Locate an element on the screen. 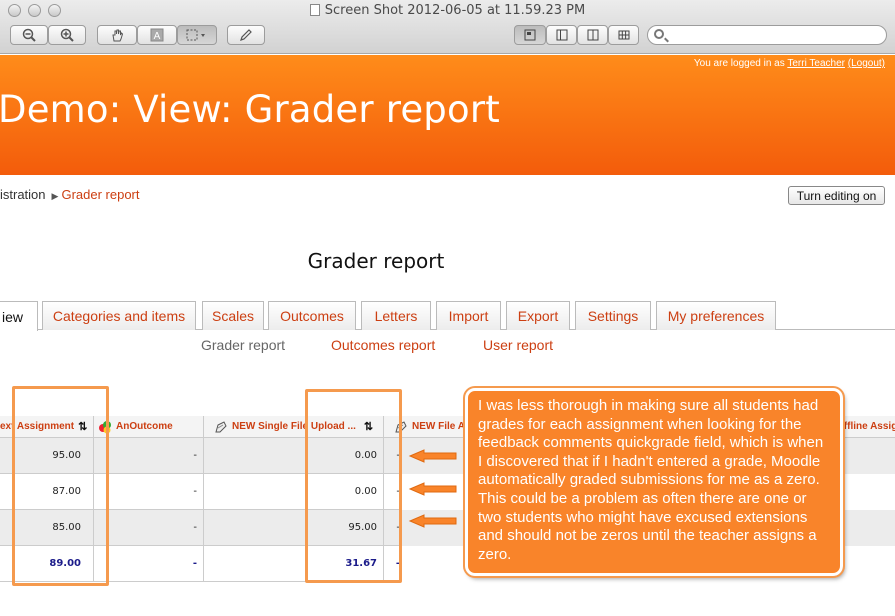  subtab-outcomes-report: Outcomes report is located at coordinates (383, 345).